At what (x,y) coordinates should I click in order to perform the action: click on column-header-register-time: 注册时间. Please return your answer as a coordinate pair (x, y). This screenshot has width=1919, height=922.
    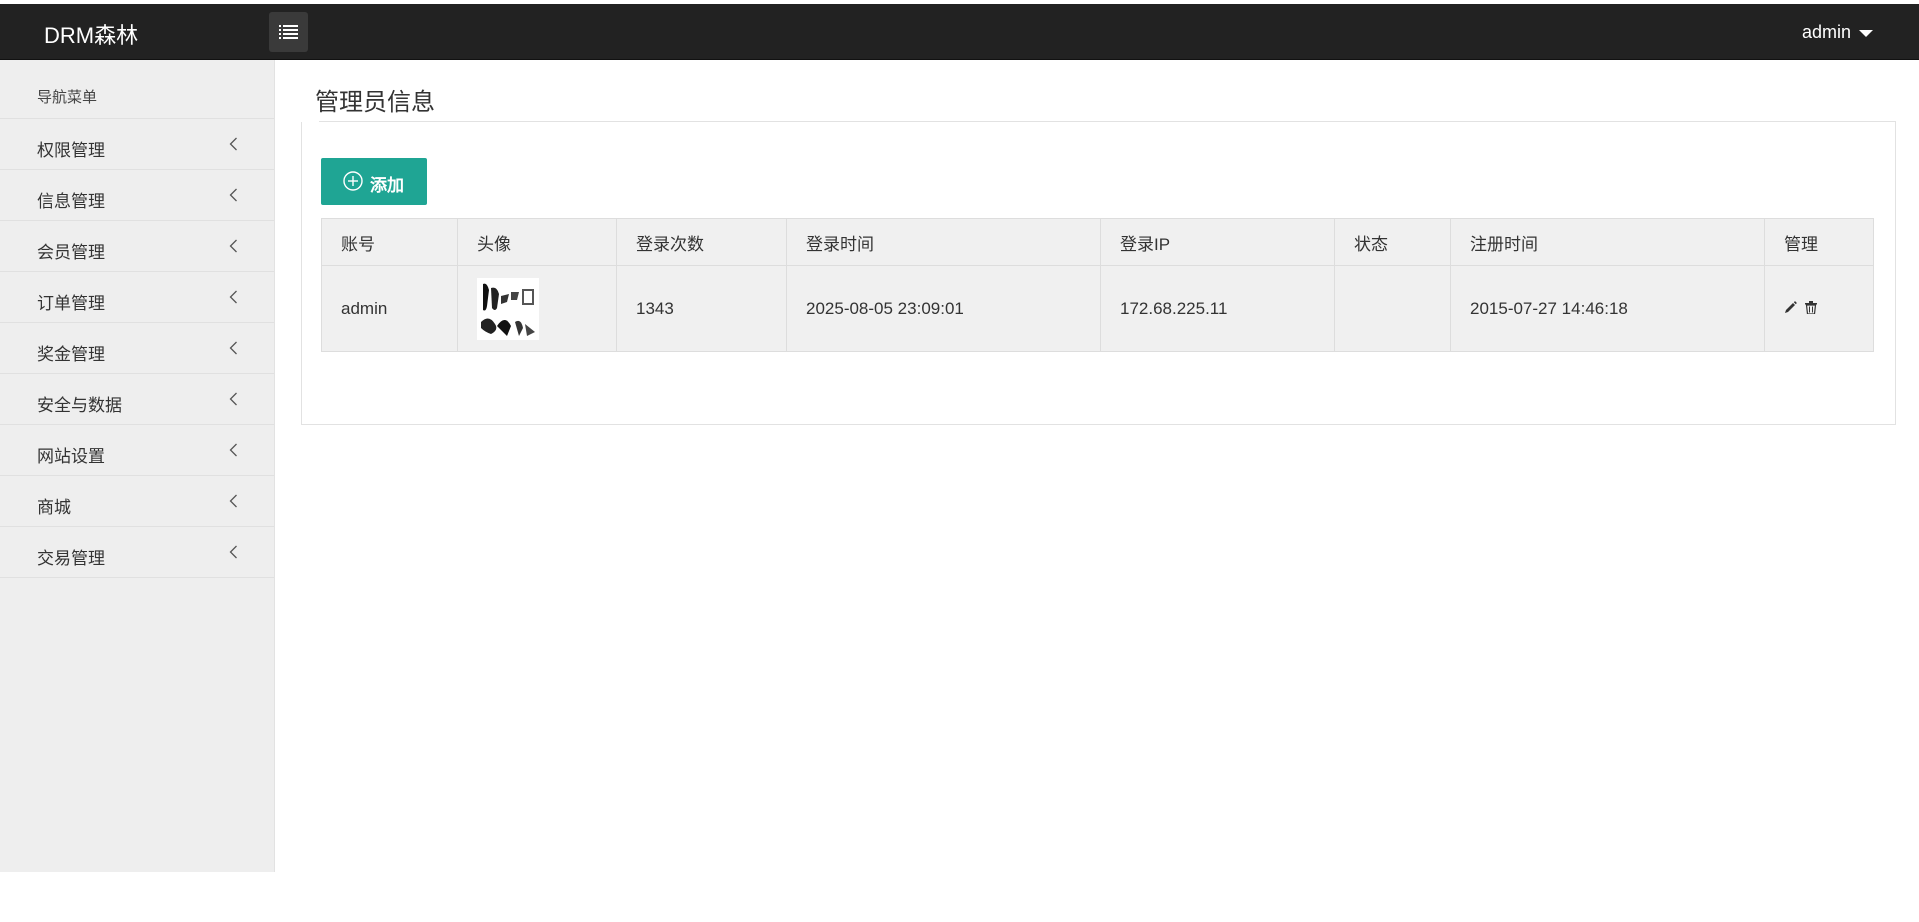
    Looking at the image, I should click on (1607, 242).